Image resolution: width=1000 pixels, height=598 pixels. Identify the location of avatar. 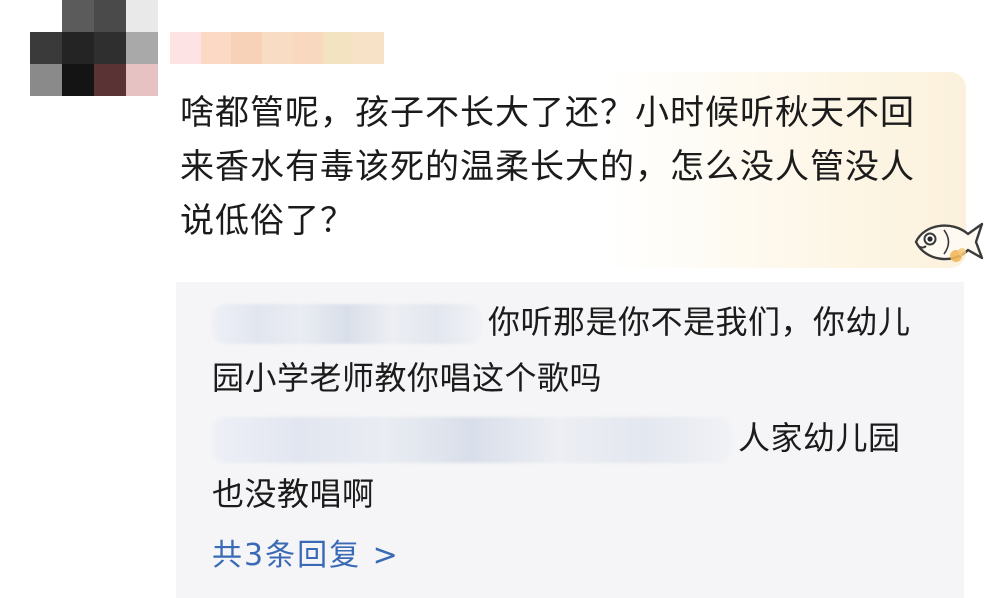
(94, 64).